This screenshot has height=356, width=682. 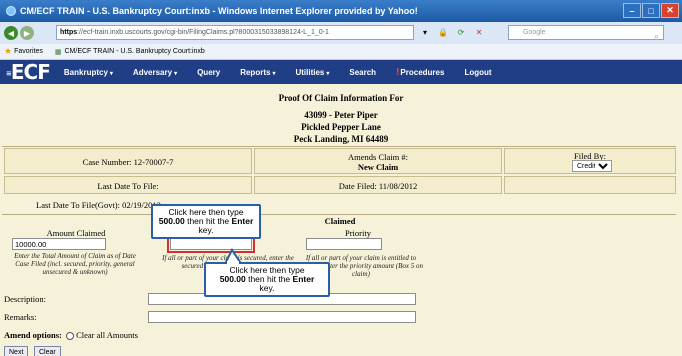 What do you see at coordinates (425, 32) in the screenshot?
I see `dropdown-icon: ▾` at bounding box center [425, 32].